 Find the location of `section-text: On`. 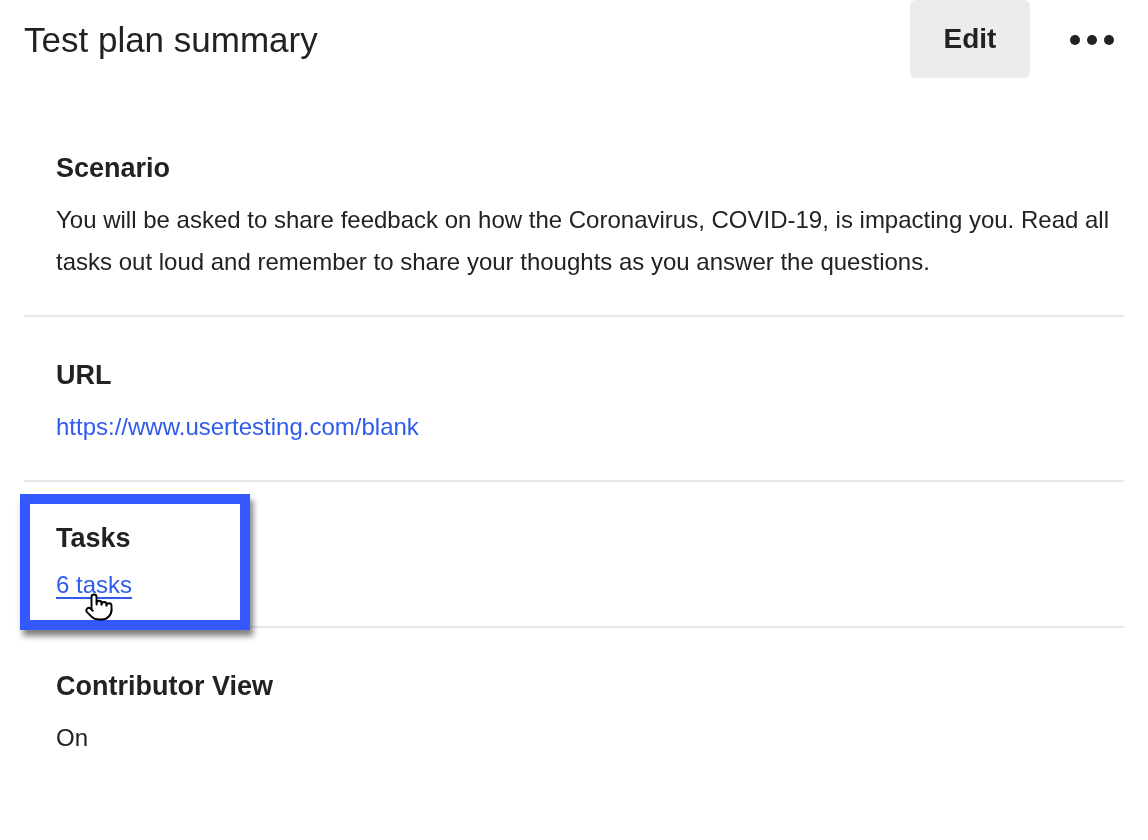

section-text: On is located at coordinates (72, 738).